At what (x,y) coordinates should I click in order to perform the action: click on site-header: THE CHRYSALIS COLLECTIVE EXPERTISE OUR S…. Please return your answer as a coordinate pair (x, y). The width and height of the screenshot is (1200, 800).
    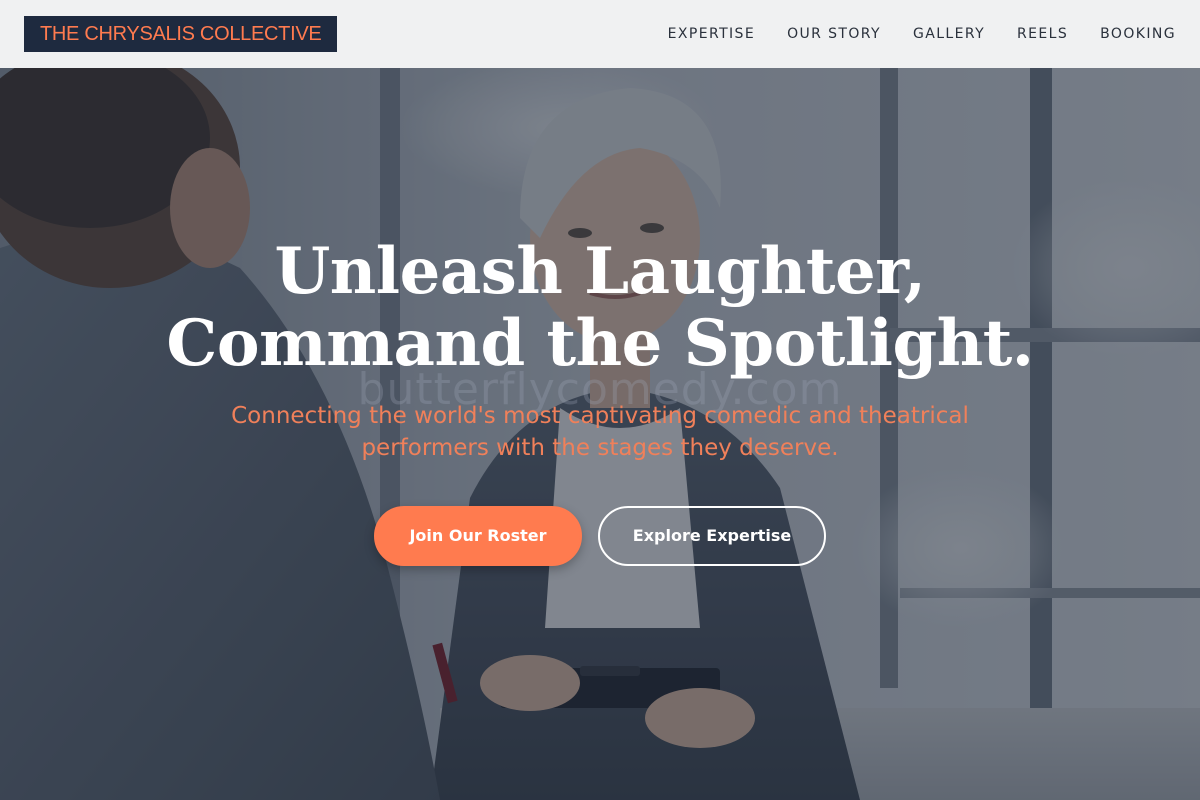
    Looking at the image, I should click on (600, 34).